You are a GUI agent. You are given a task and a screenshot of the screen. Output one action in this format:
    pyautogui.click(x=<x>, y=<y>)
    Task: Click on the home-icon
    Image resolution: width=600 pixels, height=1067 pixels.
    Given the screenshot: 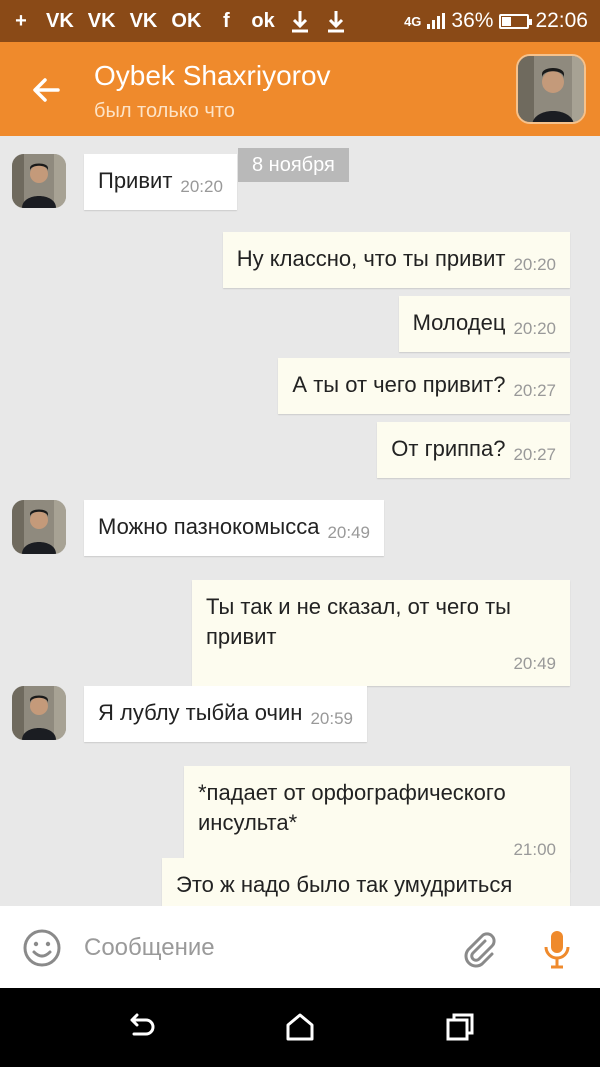 What is the action you would take?
    pyautogui.click(x=300, y=1027)
    